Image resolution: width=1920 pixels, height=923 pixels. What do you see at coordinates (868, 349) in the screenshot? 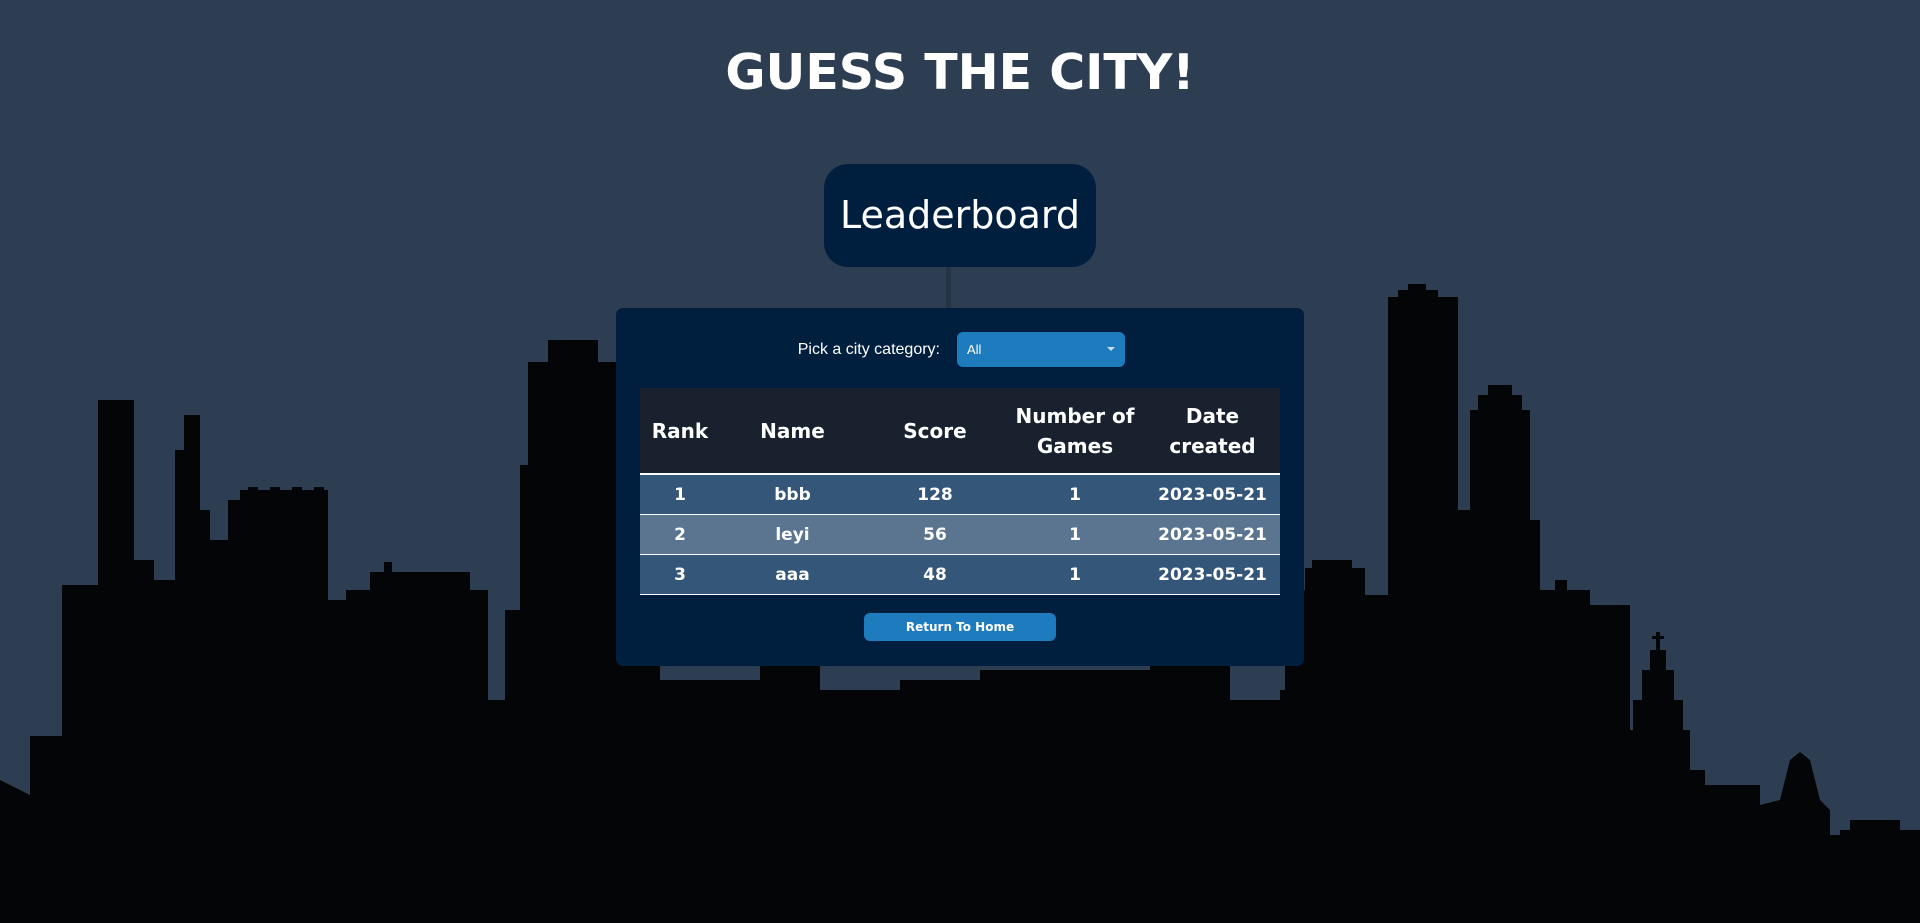
I see `category-picker-label: Pick a city category:` at bounding box center [868, 349].